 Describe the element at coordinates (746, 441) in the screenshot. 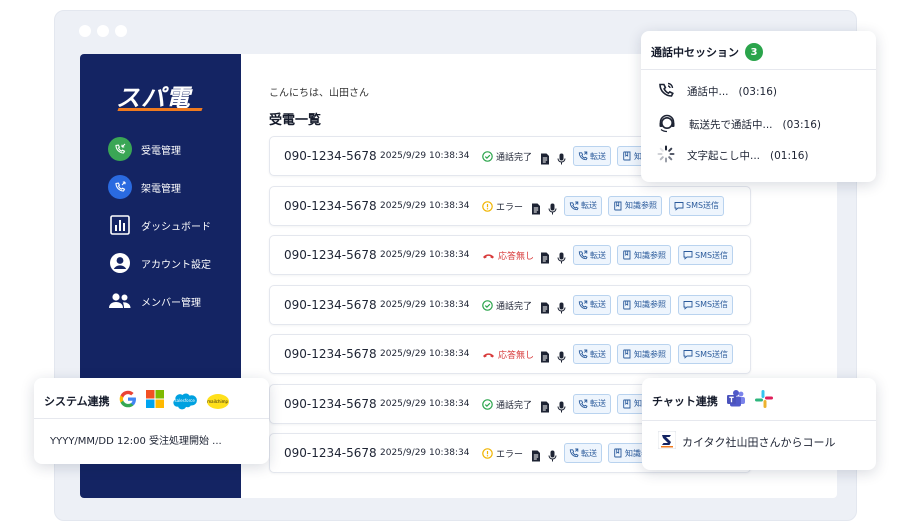

I see `chat-message: カイタク社山田さんからコール` at that location.